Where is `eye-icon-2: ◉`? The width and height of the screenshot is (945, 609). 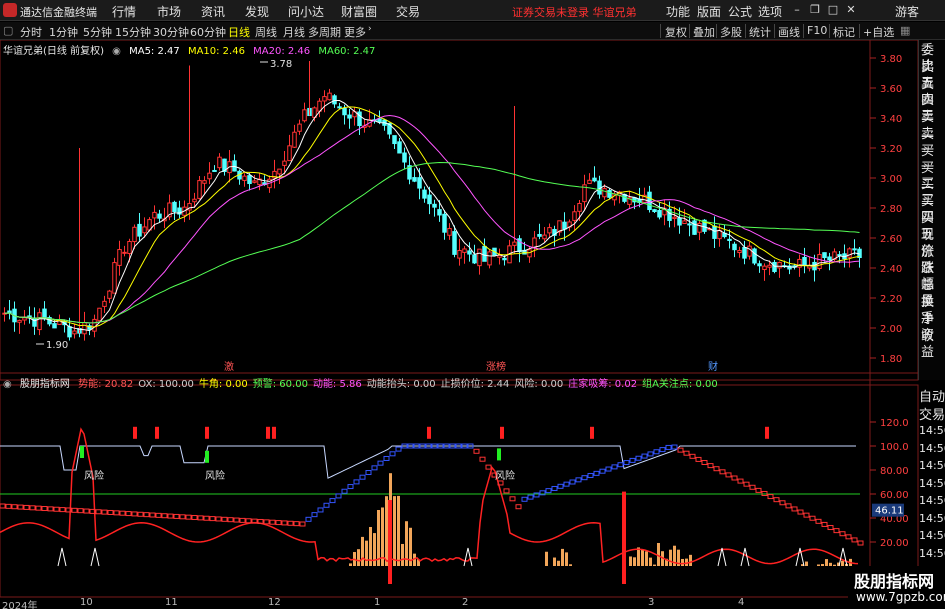 eye-icon-2: ◉ is located at coordinates (7, 384).